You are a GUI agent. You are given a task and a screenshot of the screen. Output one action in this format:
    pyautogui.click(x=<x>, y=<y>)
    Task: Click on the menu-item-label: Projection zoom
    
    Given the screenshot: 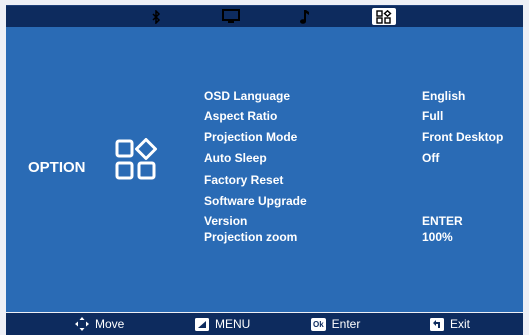 What is the action you would take?
    pyautogui.click(x=251, y=237)
    